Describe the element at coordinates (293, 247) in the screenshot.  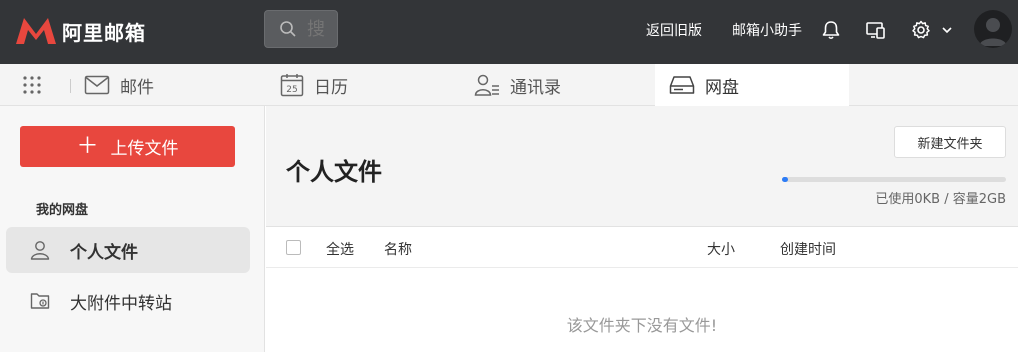
I see `select-all-checkbox` at that location.